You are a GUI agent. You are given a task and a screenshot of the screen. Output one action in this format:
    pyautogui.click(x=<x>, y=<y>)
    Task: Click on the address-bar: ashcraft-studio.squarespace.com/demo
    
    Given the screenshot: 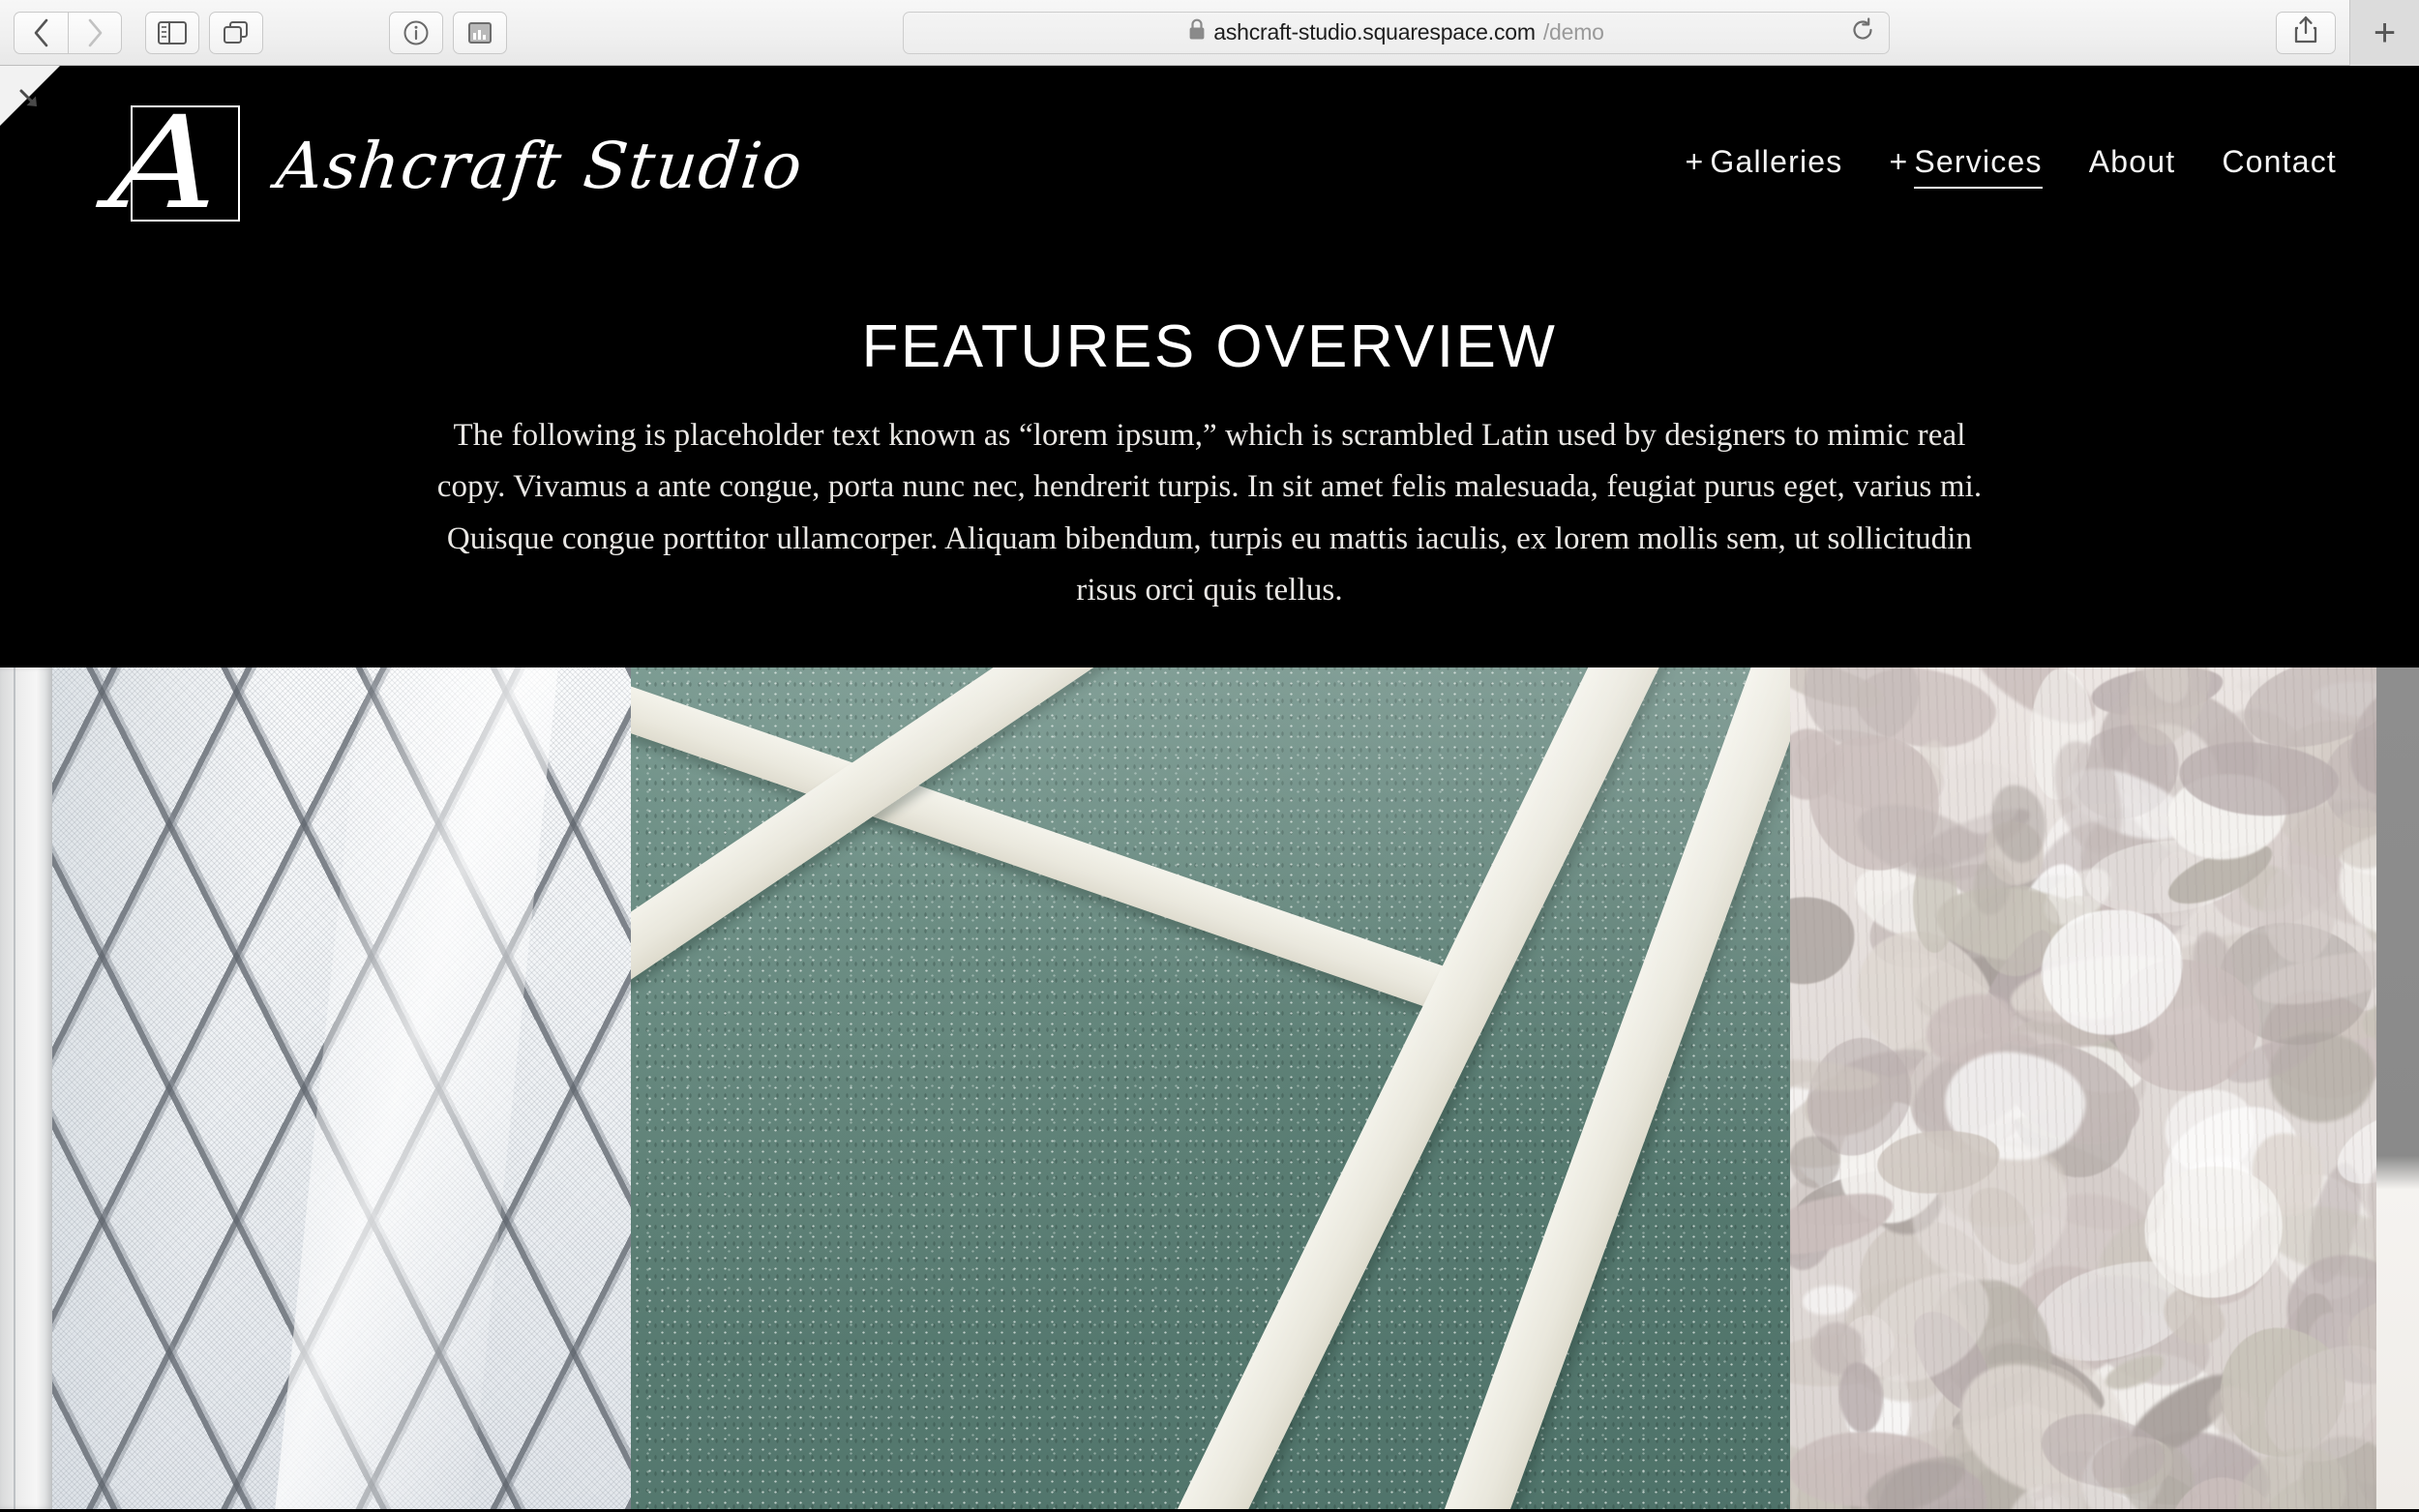 What is the action you would take?
    pyautogui.click(x=1397, y=33)
    